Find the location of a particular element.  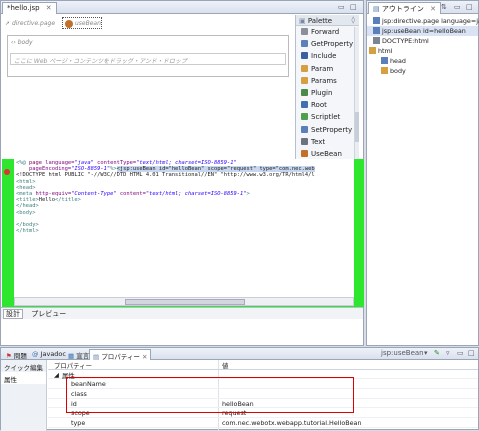

tab-problems: ⚑ 問題 is located at coordinates (16, 354).